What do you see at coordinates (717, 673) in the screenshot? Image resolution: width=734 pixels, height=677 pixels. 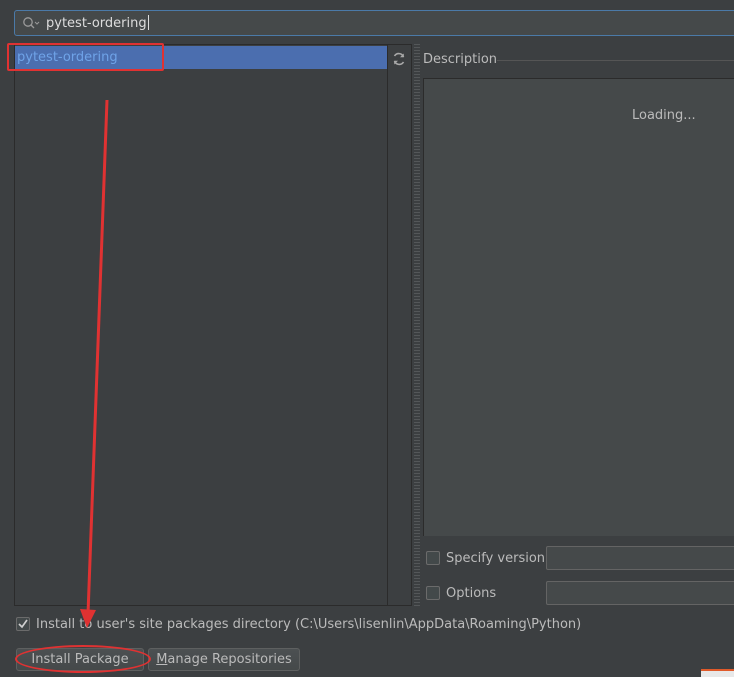 I see `corner-widget` at bounding box center [717, 673].